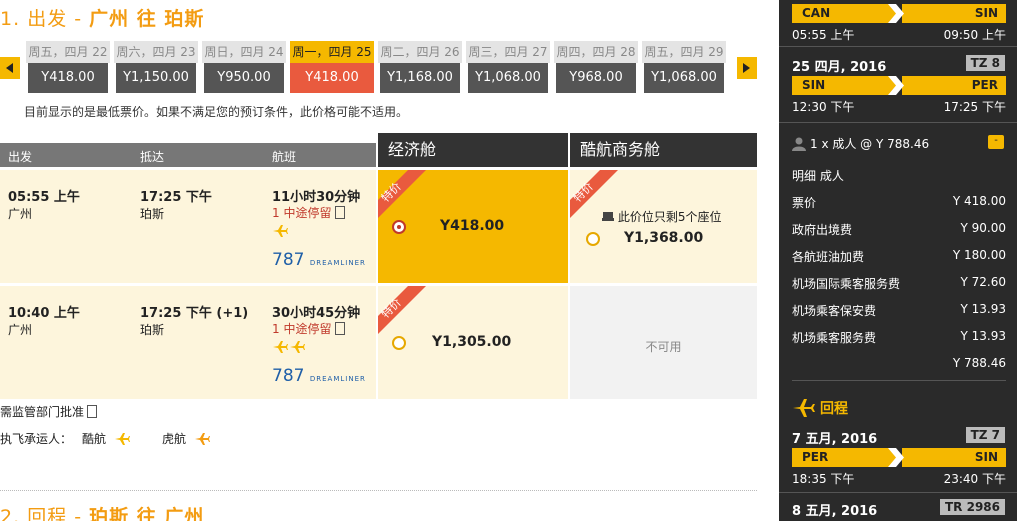 Image resolution: width=1027 pixels, height=521 pixels. Describe the element at coordinates (156, 52) in the screenshot. I see `date-label: 周六，四月 23` at that location.